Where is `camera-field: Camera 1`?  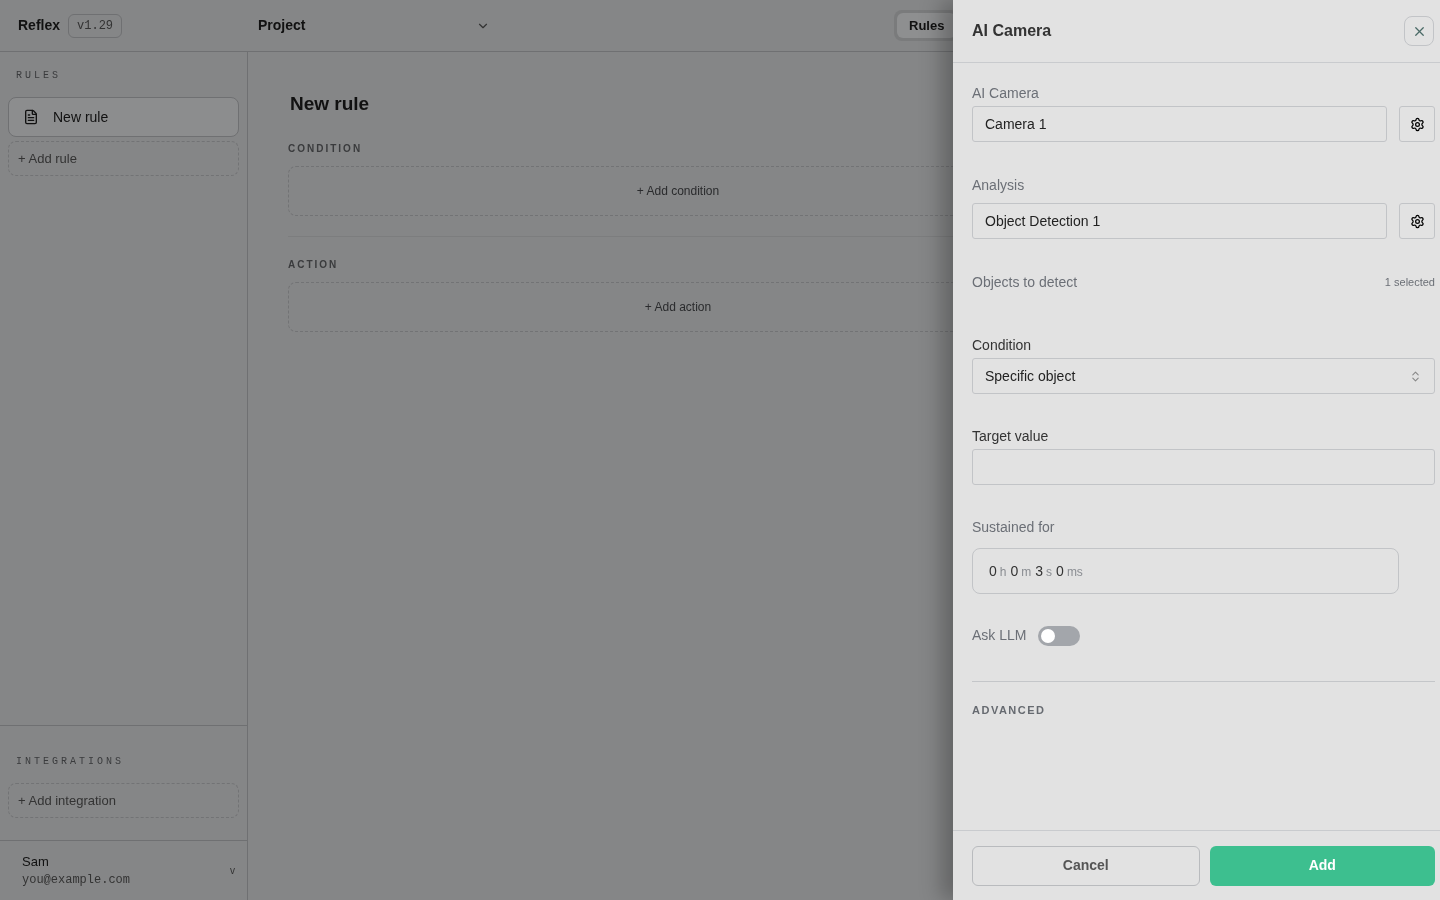
camera-field: Camera 1 is located at coordinates (1179, 124).